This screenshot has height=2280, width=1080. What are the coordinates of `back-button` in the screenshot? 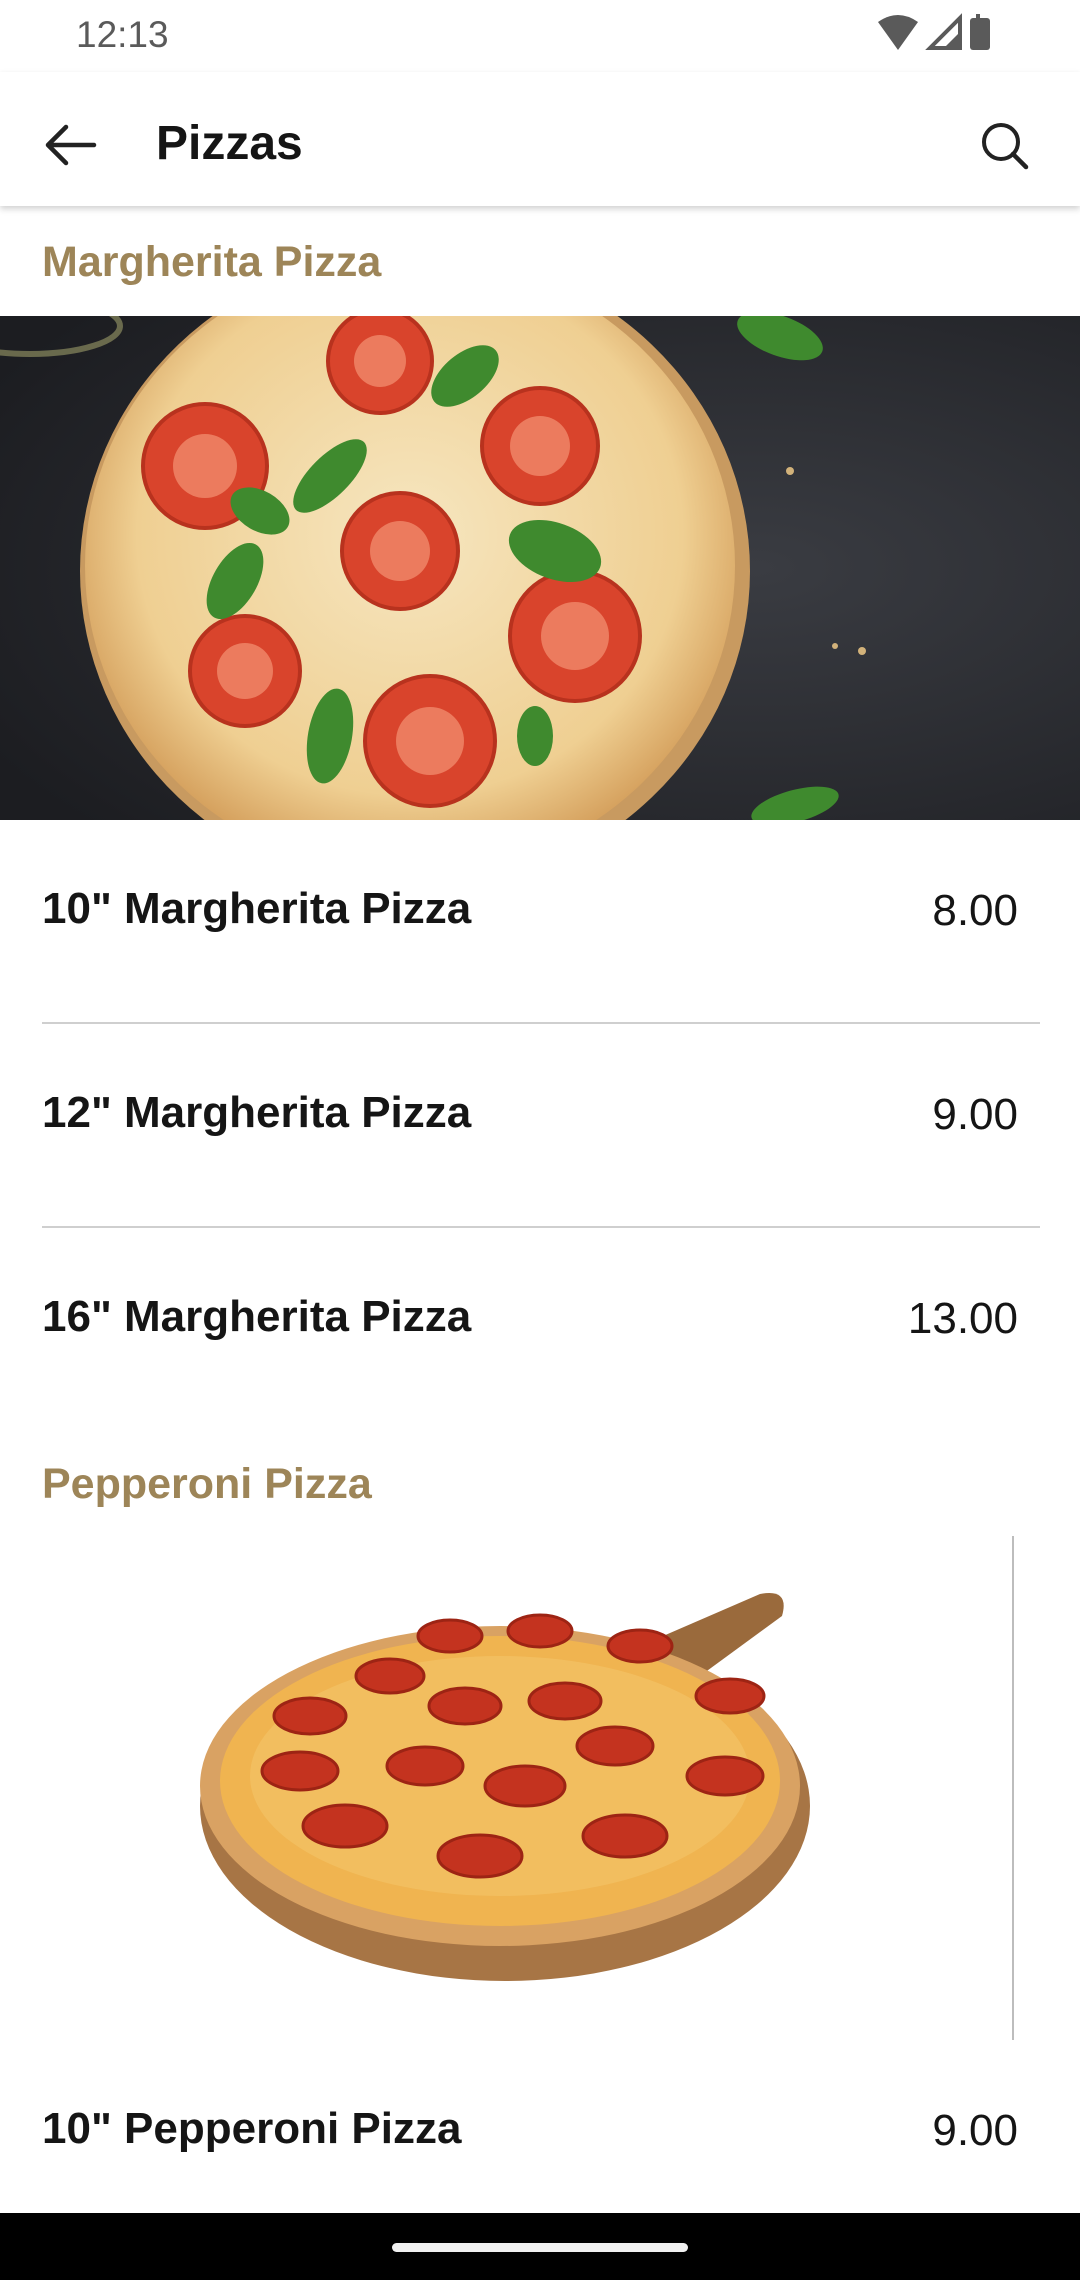 It's located at (70, 145).